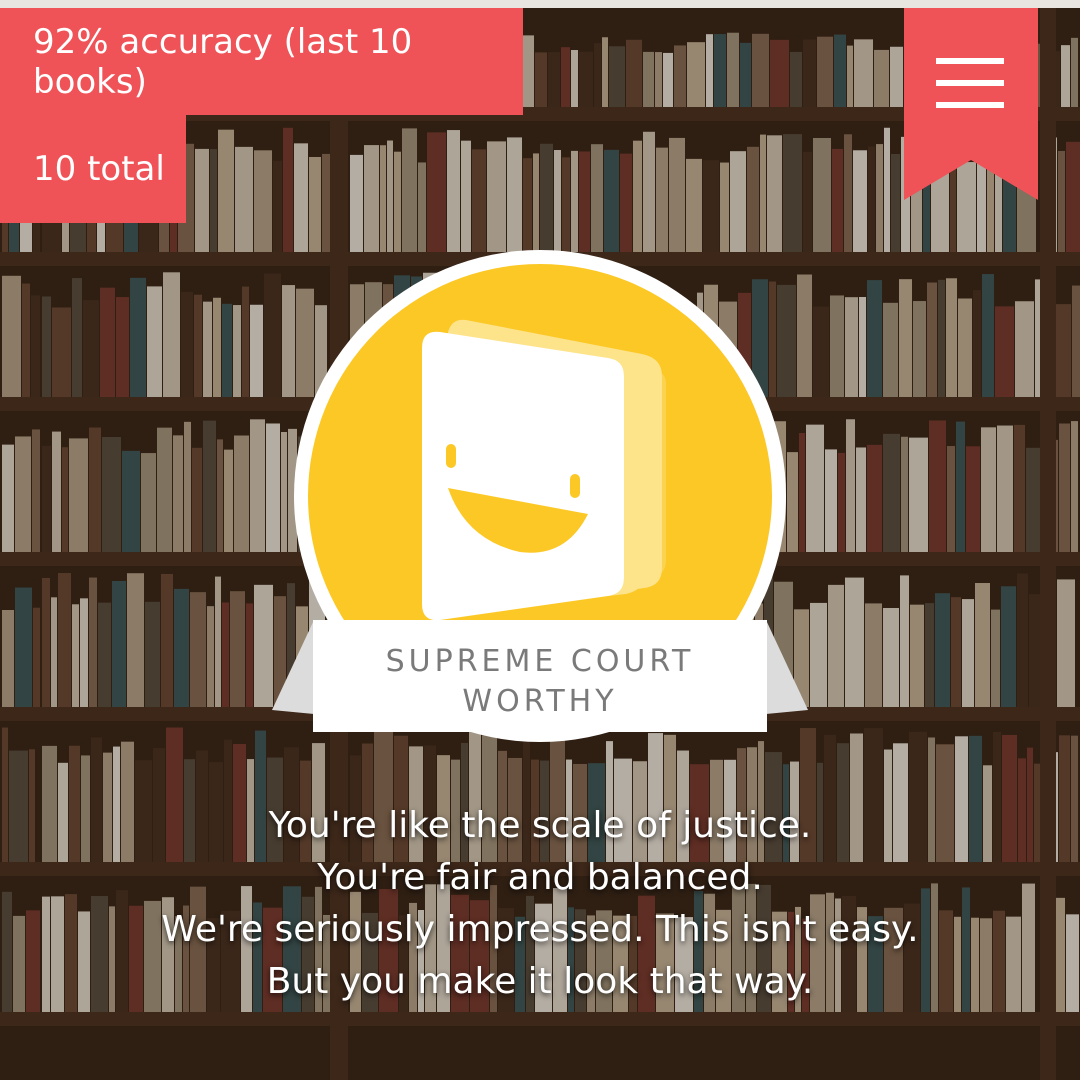 Image resolution: width=1080 pixels, height=1080 pixels. Describe the element at coordinates (540, 701) in the screenshot. I see `badge-title-line2: WORTHY` at that location.